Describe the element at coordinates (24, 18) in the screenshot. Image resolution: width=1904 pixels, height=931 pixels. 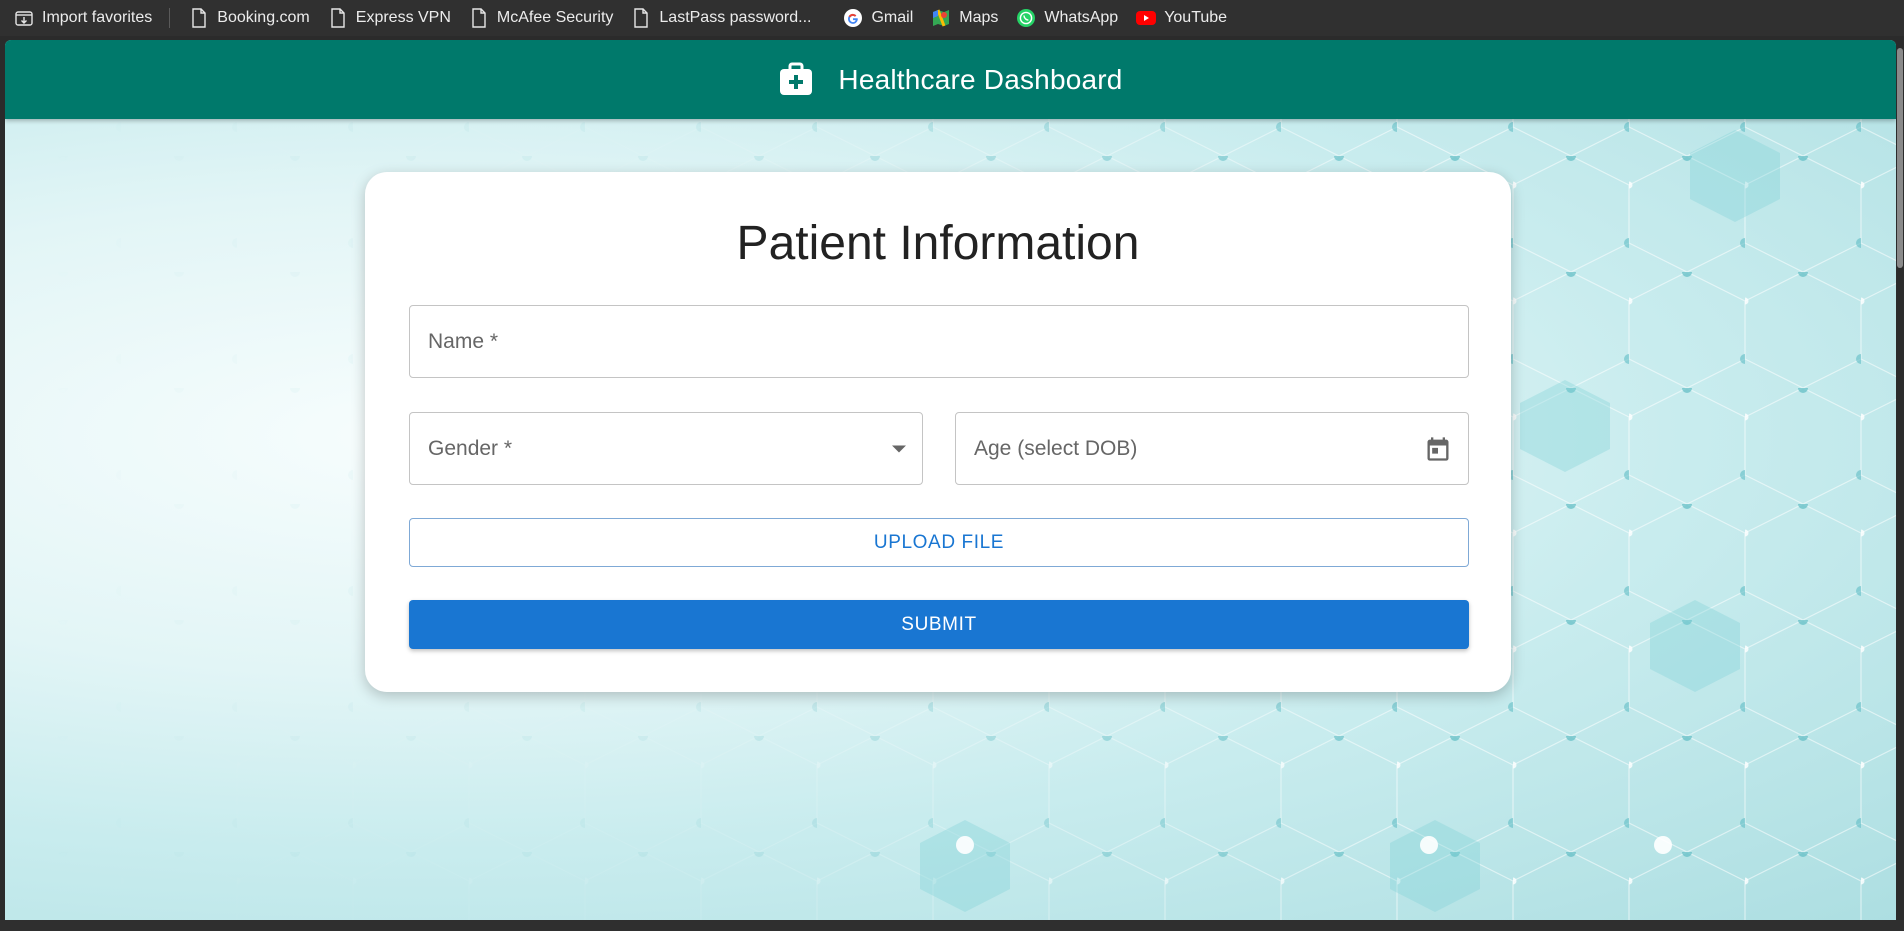
I see `import-icon` at that location.